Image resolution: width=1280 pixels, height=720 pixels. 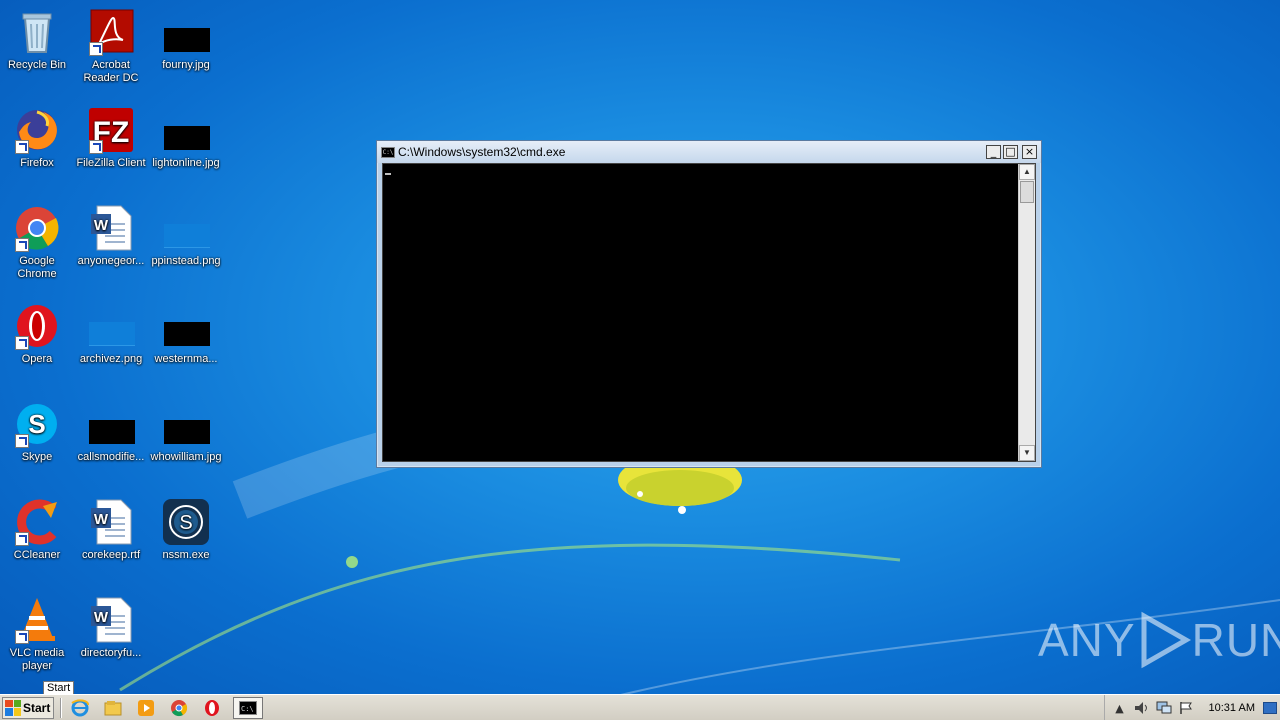 I want to click on desktop-icon-skype: S Skype, so click(x=37, y=432).